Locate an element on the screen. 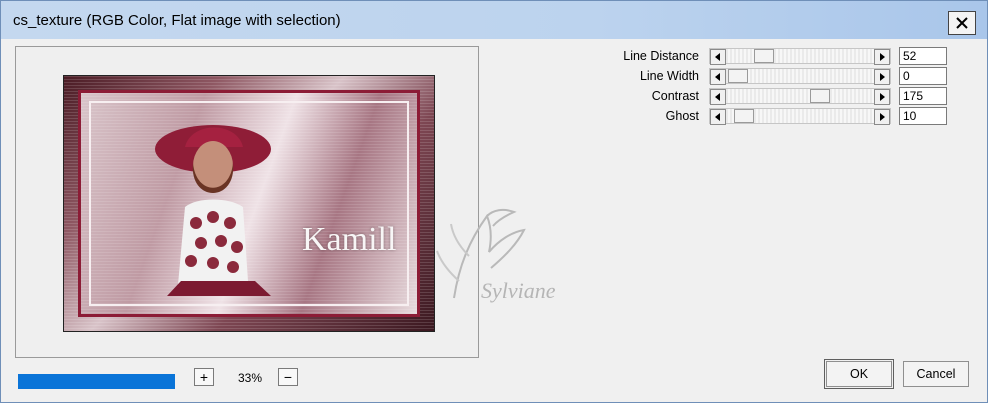  contrast-track is located at coordinates (800, 96).